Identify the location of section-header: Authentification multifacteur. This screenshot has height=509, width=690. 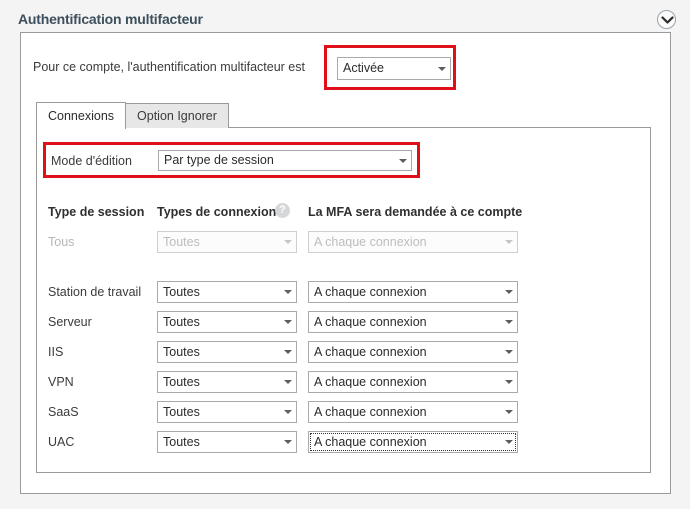
(345, 18).